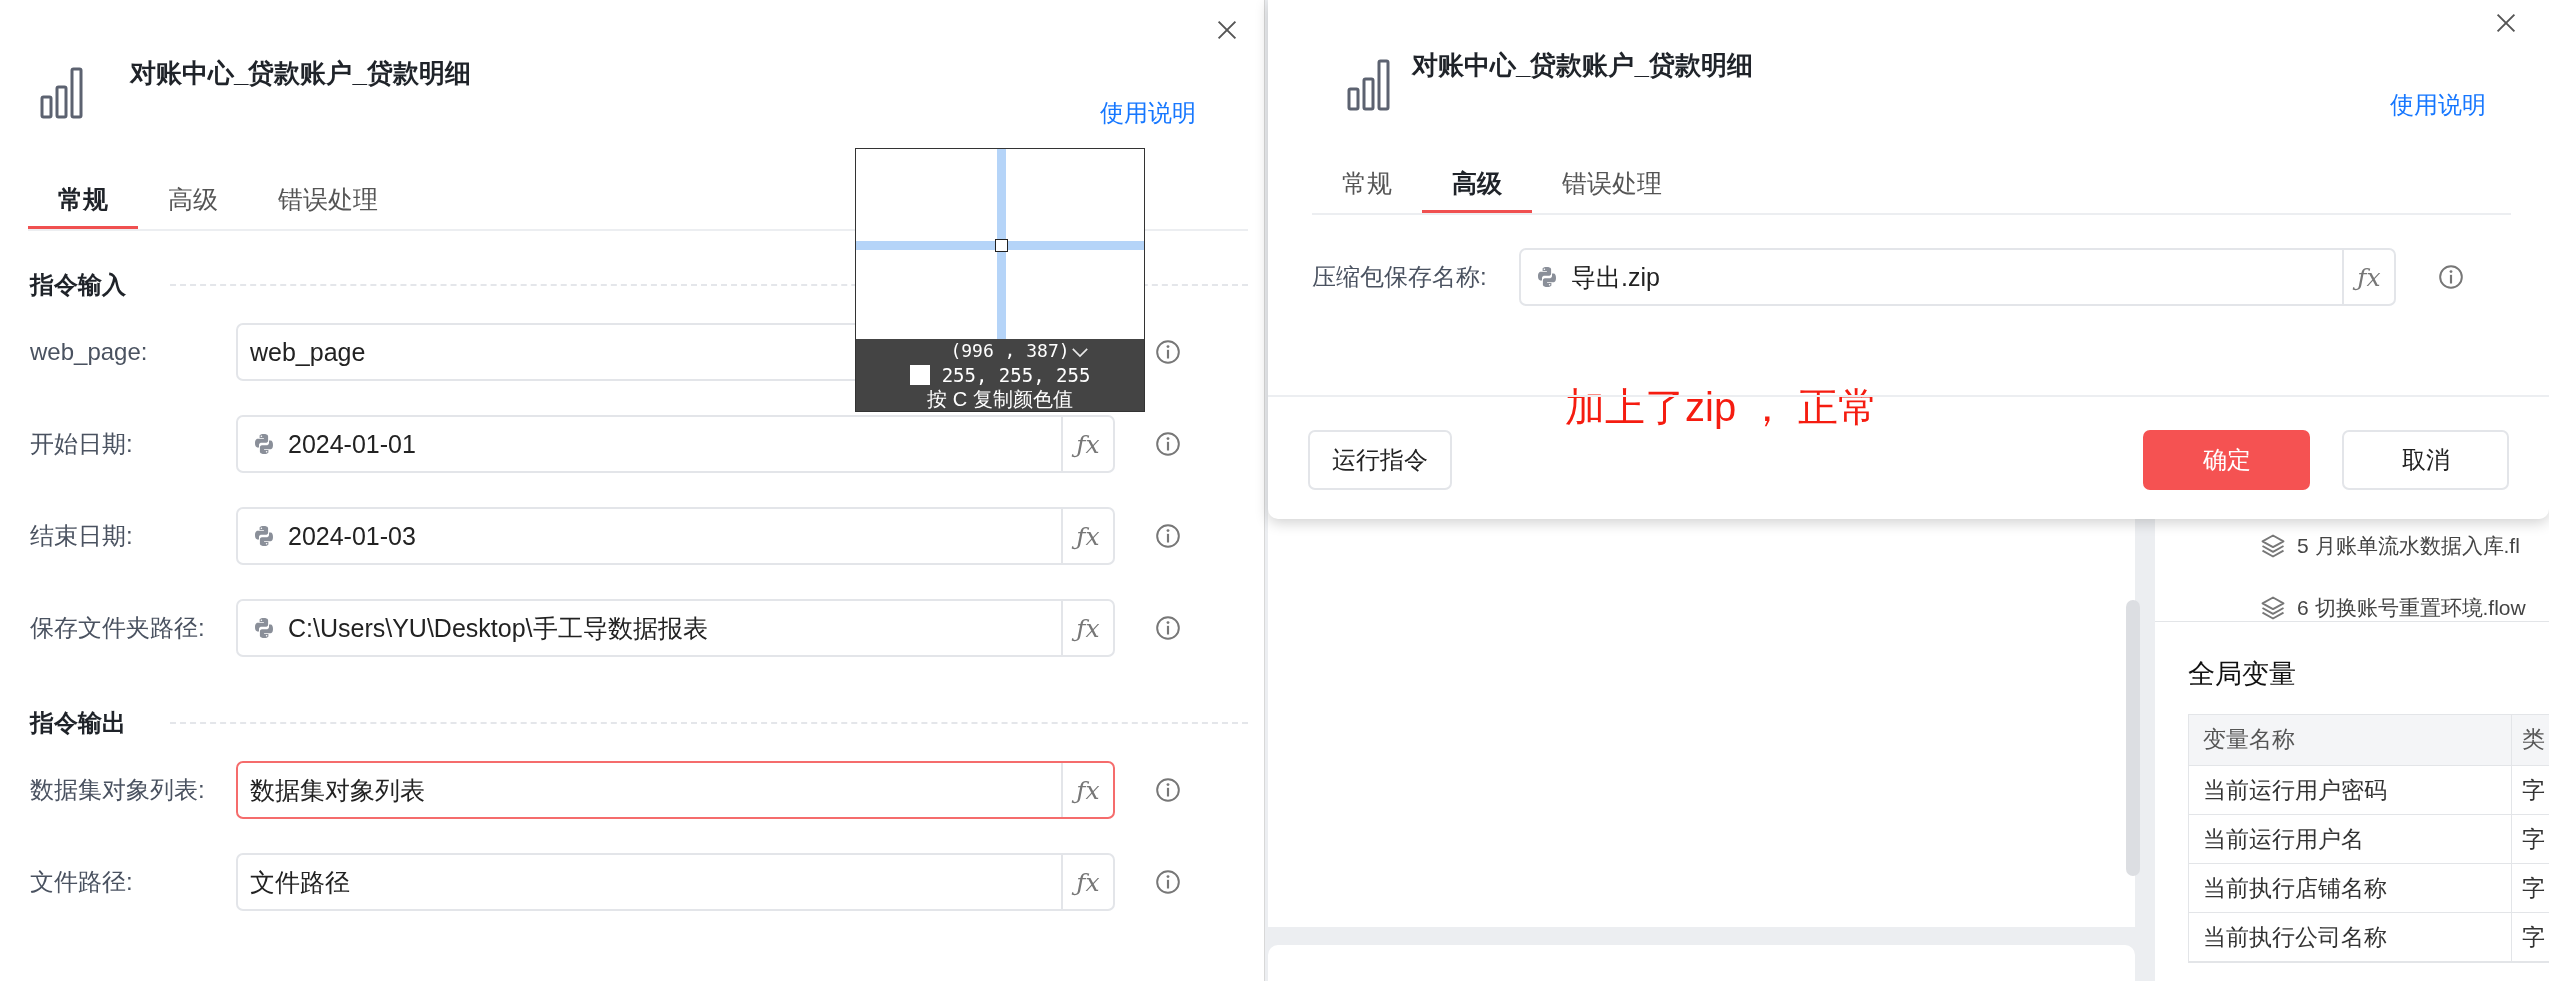 The height and width of the screenshot is (981, 2549). What do you see at coordinates (82, 882) in the screenshot?
I see `field-label: 文件路径:` at bounding box center [82, 882].